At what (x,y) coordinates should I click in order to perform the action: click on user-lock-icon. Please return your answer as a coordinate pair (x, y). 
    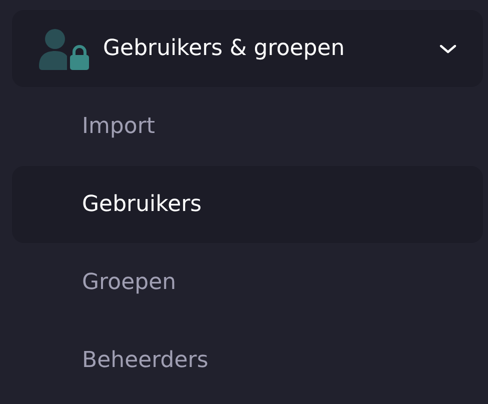
    Looking at the image, I should click on (64, 49).